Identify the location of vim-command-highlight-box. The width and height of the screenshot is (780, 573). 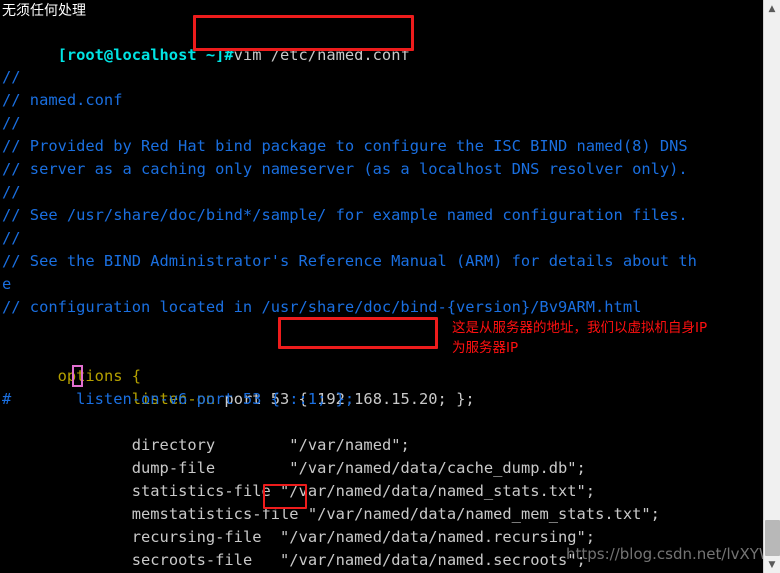
(303, 33).